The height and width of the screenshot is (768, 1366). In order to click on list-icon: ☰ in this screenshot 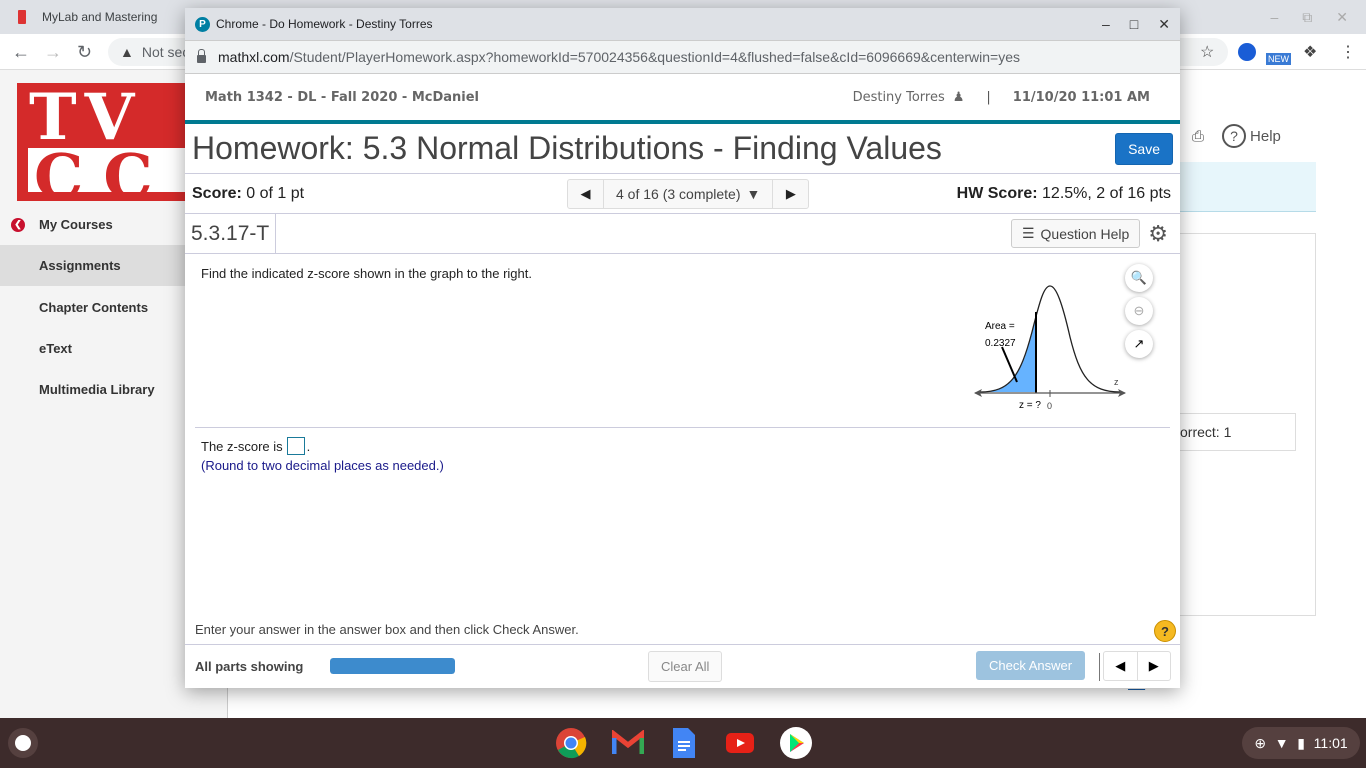, I will do `click(1028, 233)`.